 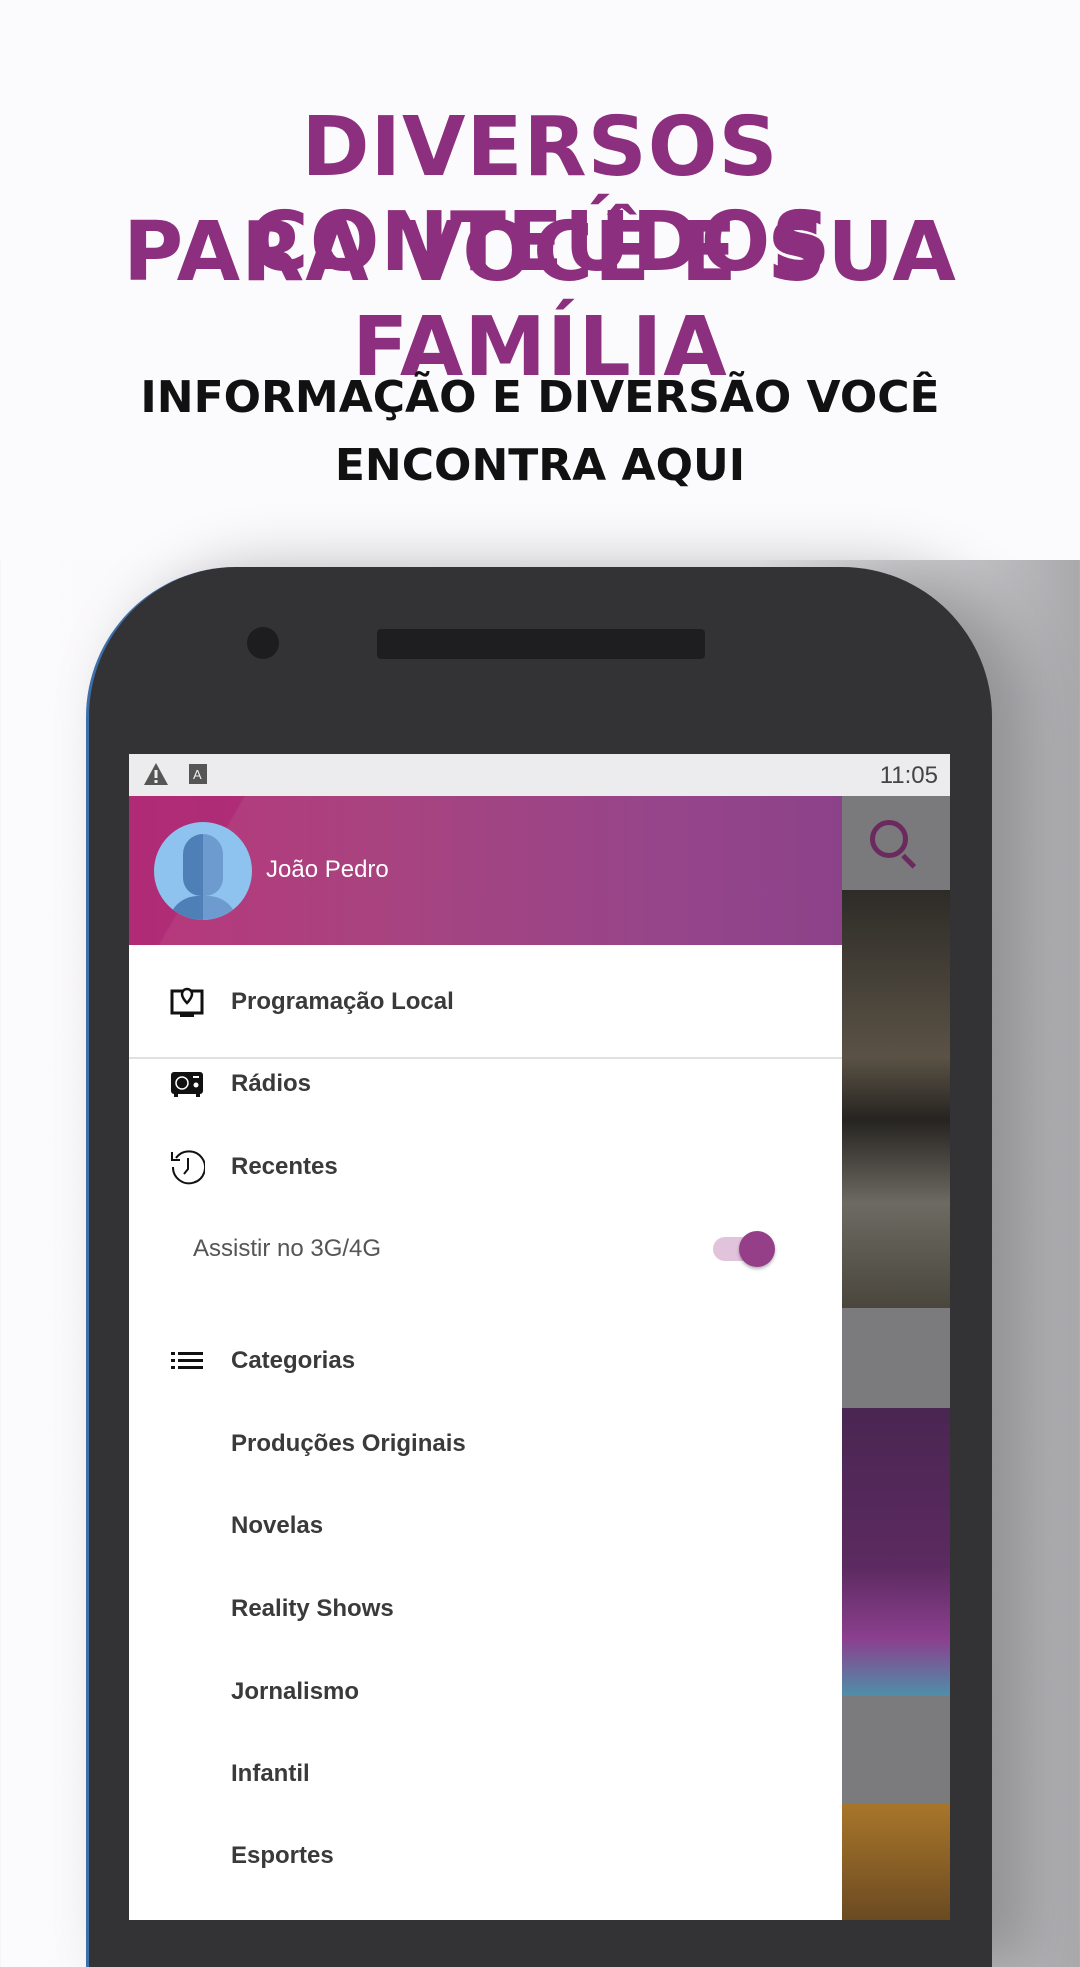 What do you see at coordinates (540, 397) in the screenshot?
I see `subheadline-line-1: INFORMAÇÃO E DIVERSÃO VOCÊ` at bounding box center [540, 397].